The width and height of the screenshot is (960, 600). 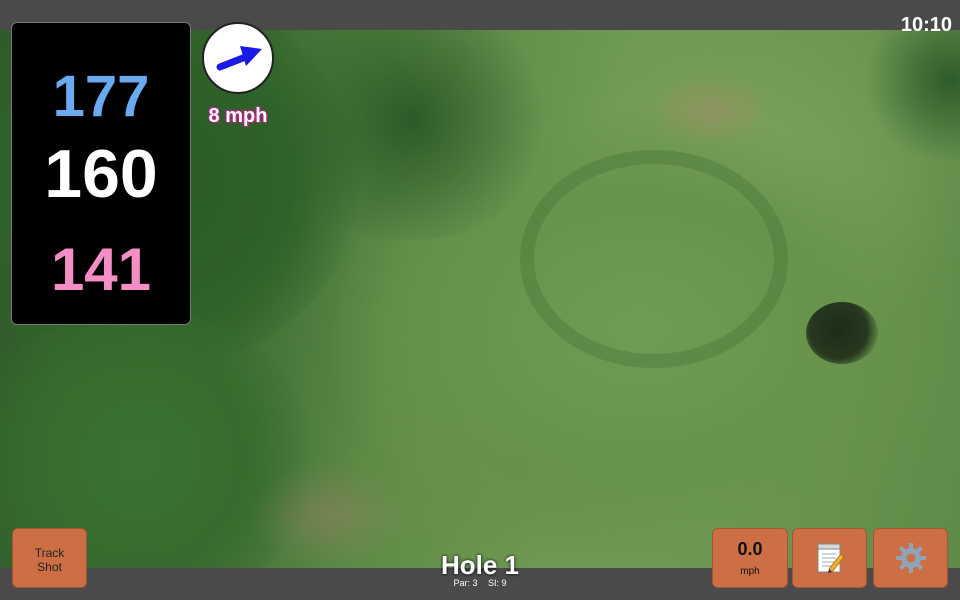 I want to click on settings-button, so click(x=910, y=558).